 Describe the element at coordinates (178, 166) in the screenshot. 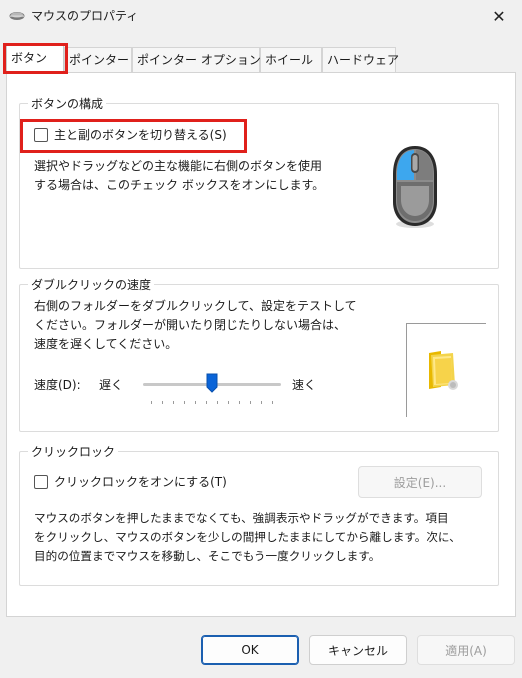

I see `description-line: 選択やドラッグなどの主な機能に右側のボタンを使用` at that location.